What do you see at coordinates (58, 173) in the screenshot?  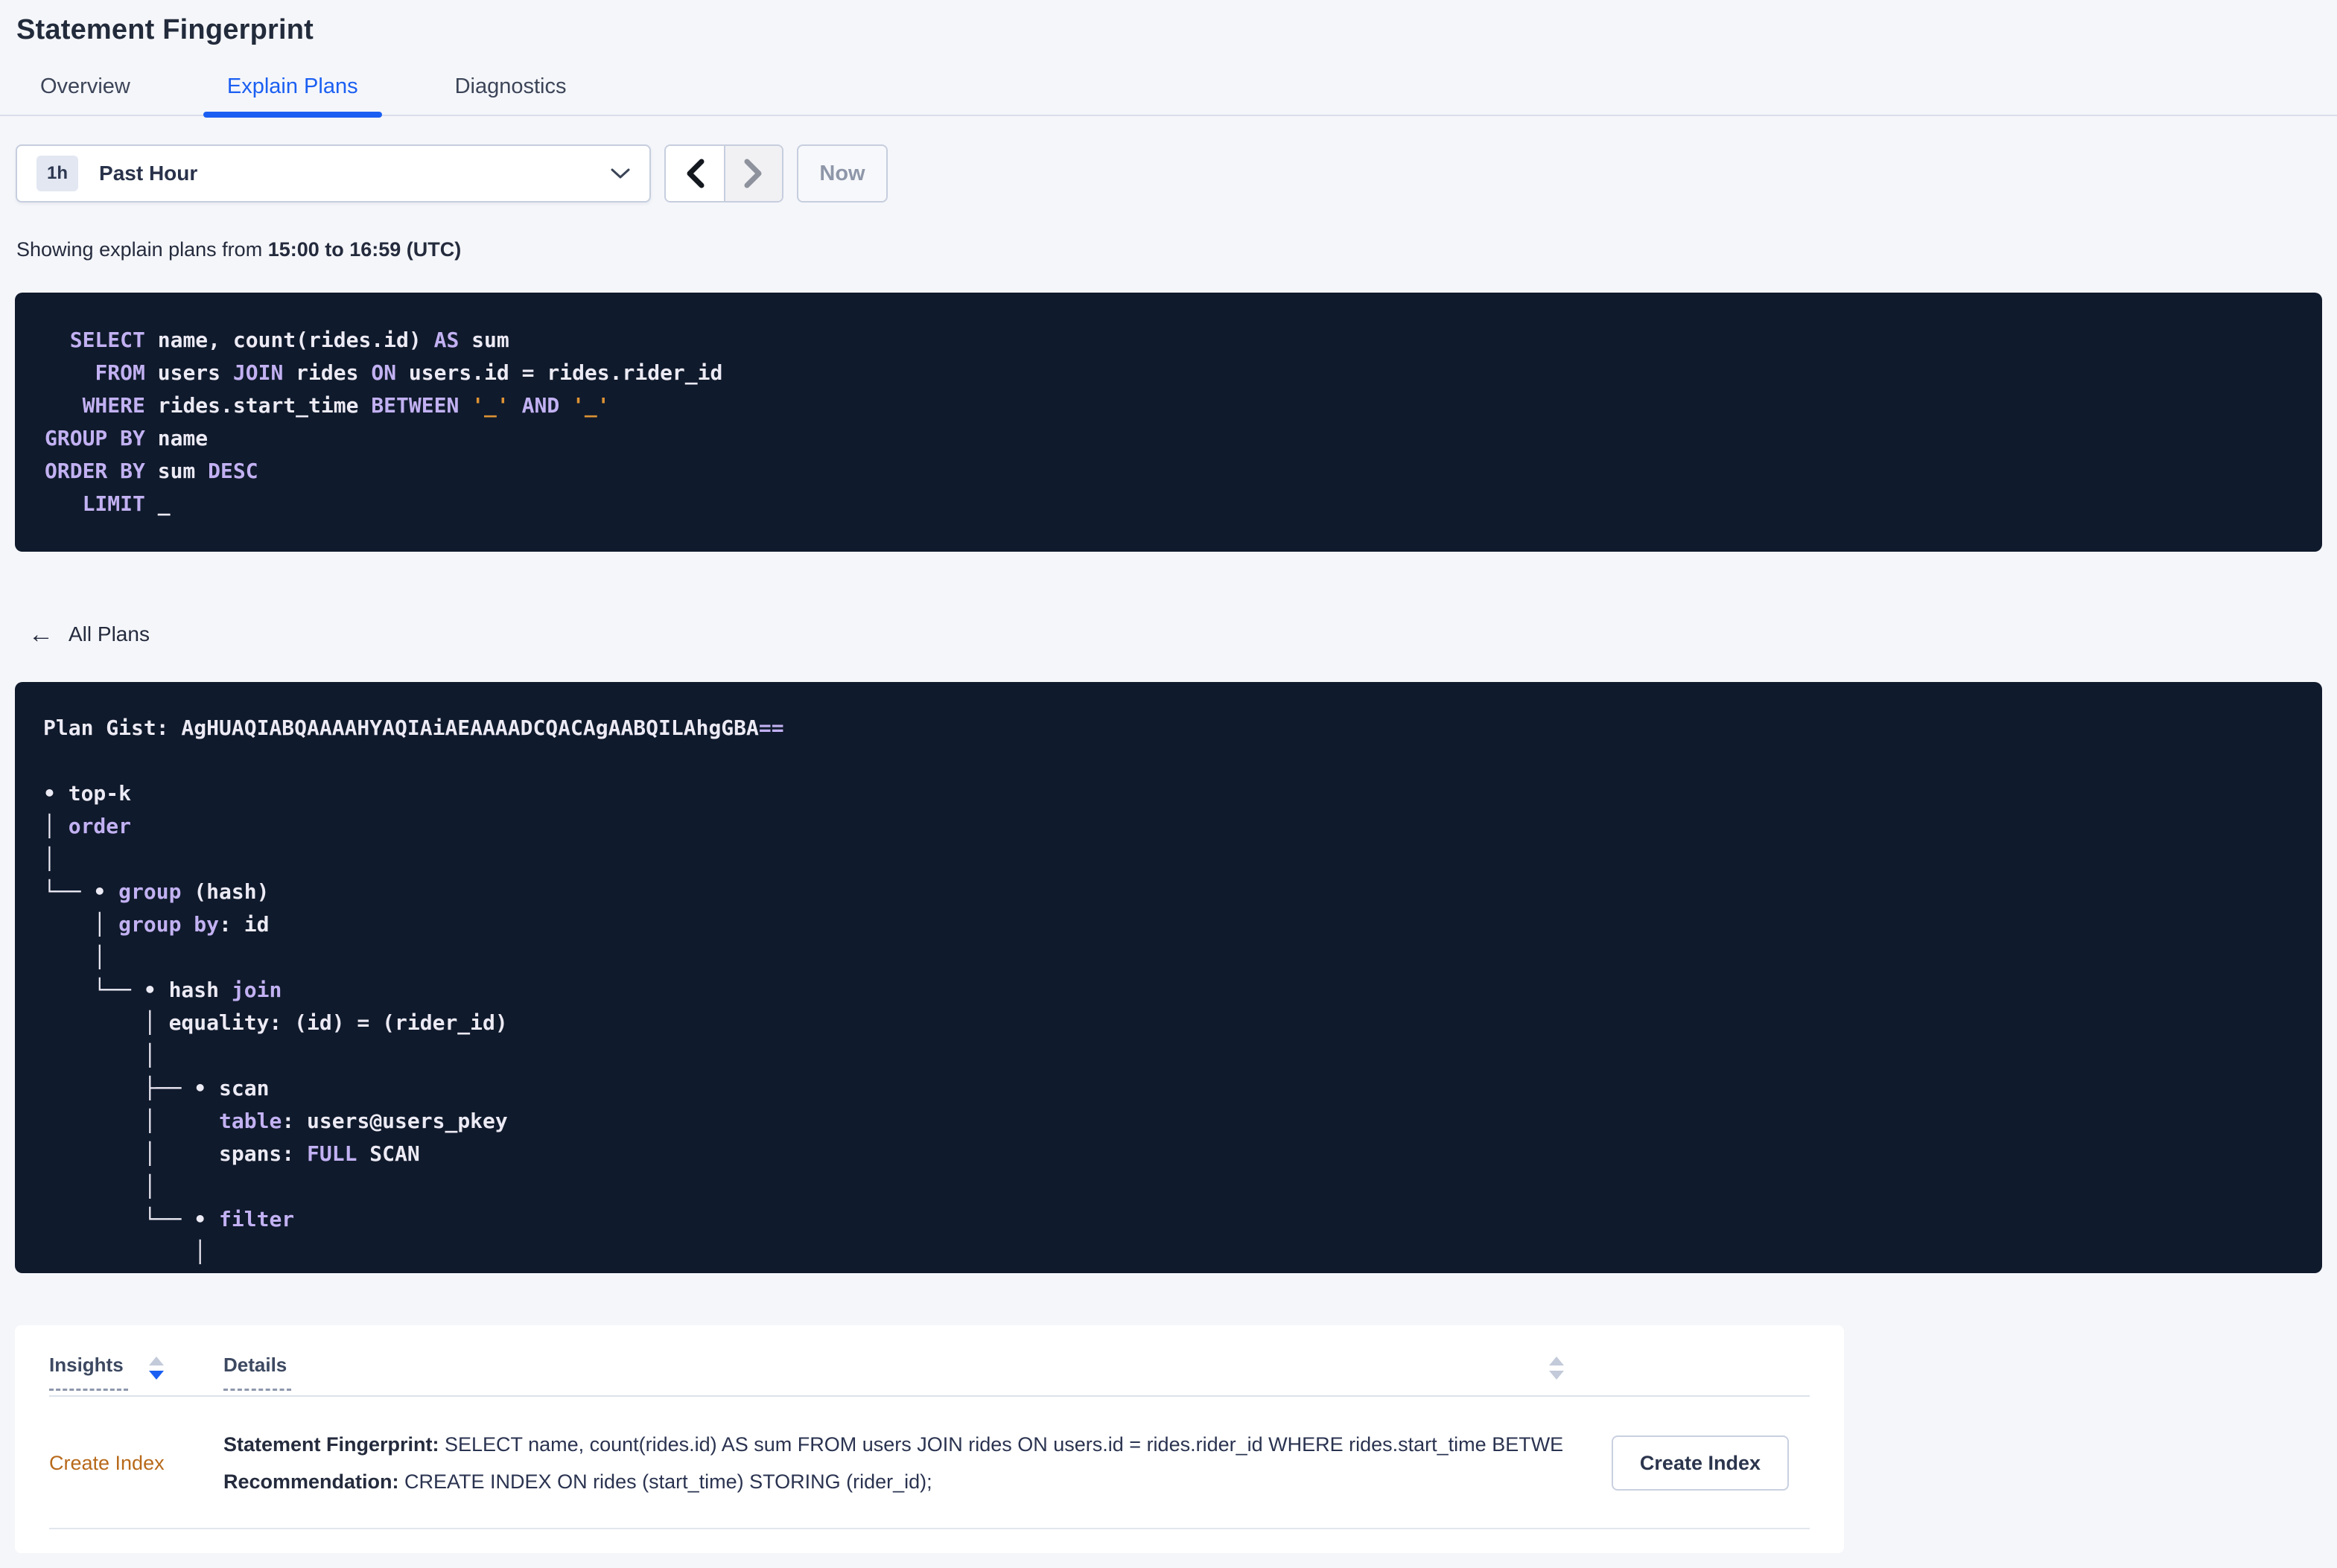 I see `time-range-badge: 1h` at bounding box center [58, 173].